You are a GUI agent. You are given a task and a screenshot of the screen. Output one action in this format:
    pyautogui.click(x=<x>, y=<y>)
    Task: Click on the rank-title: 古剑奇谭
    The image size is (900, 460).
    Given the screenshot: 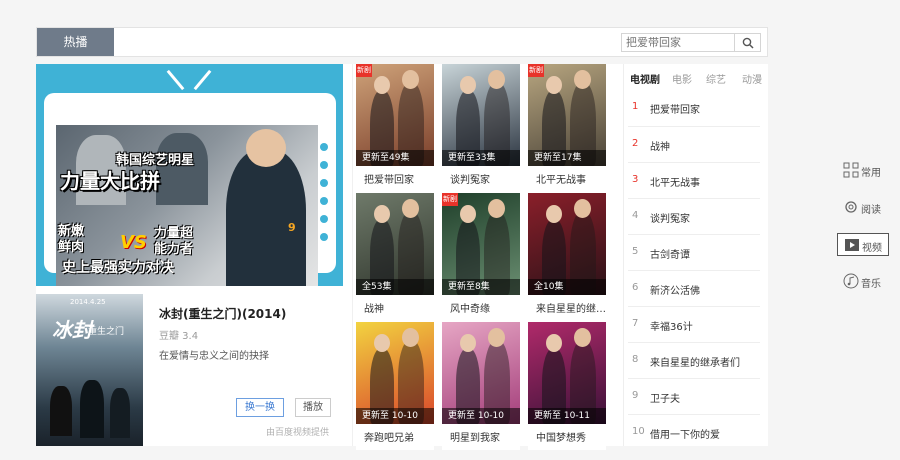 What is the action you would take?
    pyautogui.click(x=670, y=253)
    